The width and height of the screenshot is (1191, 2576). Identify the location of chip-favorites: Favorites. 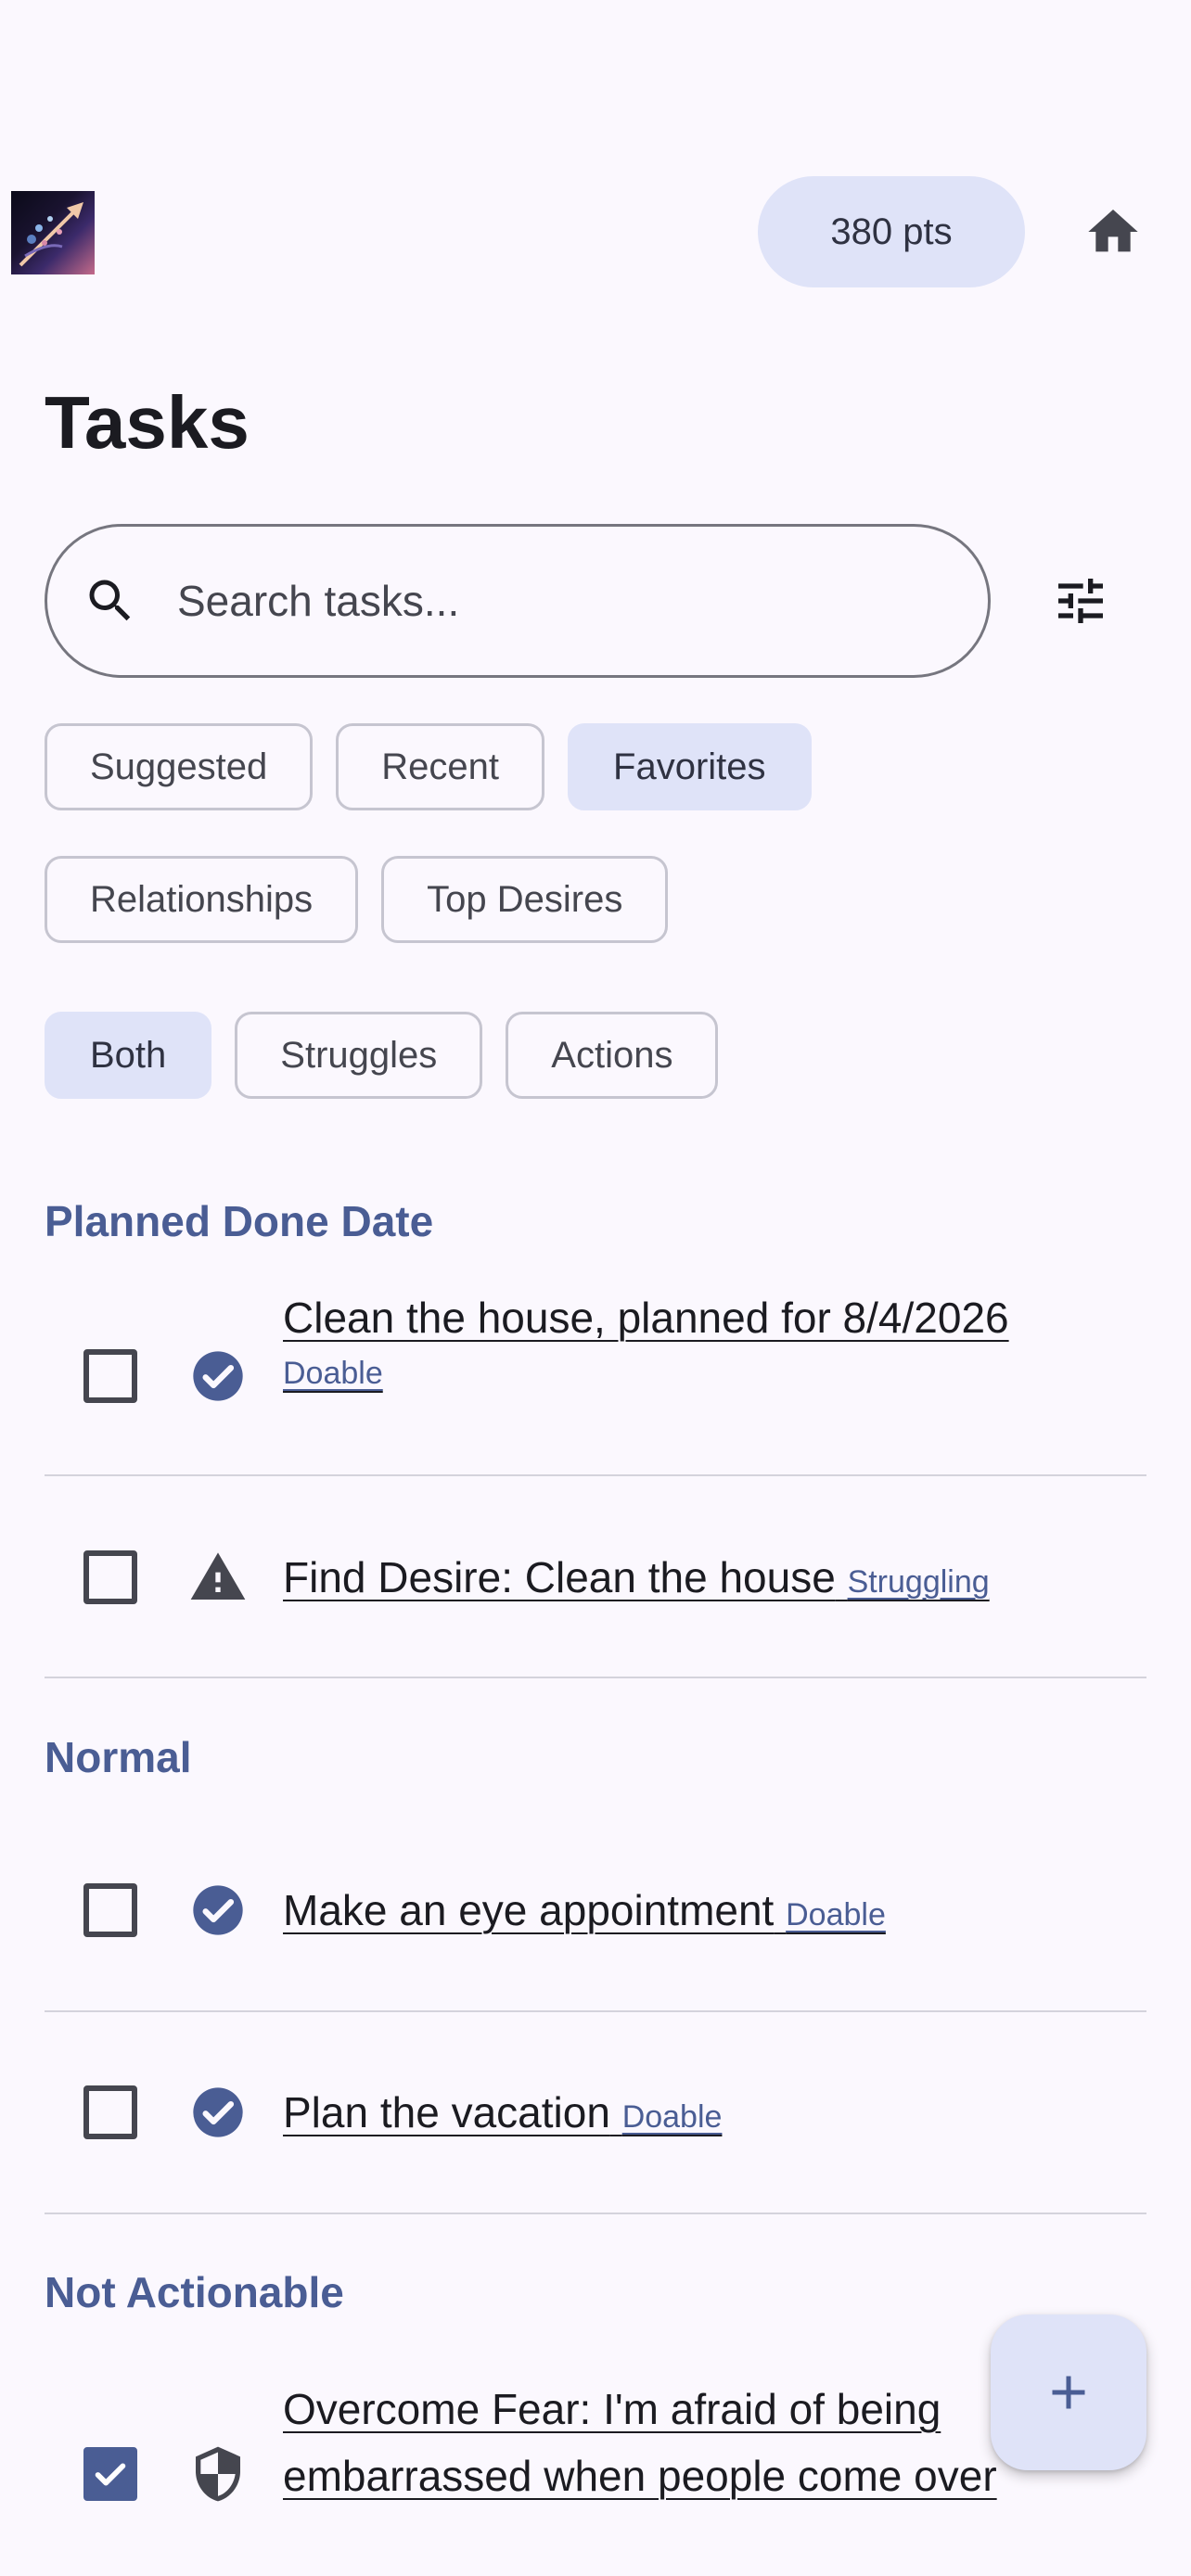
(690, 766).